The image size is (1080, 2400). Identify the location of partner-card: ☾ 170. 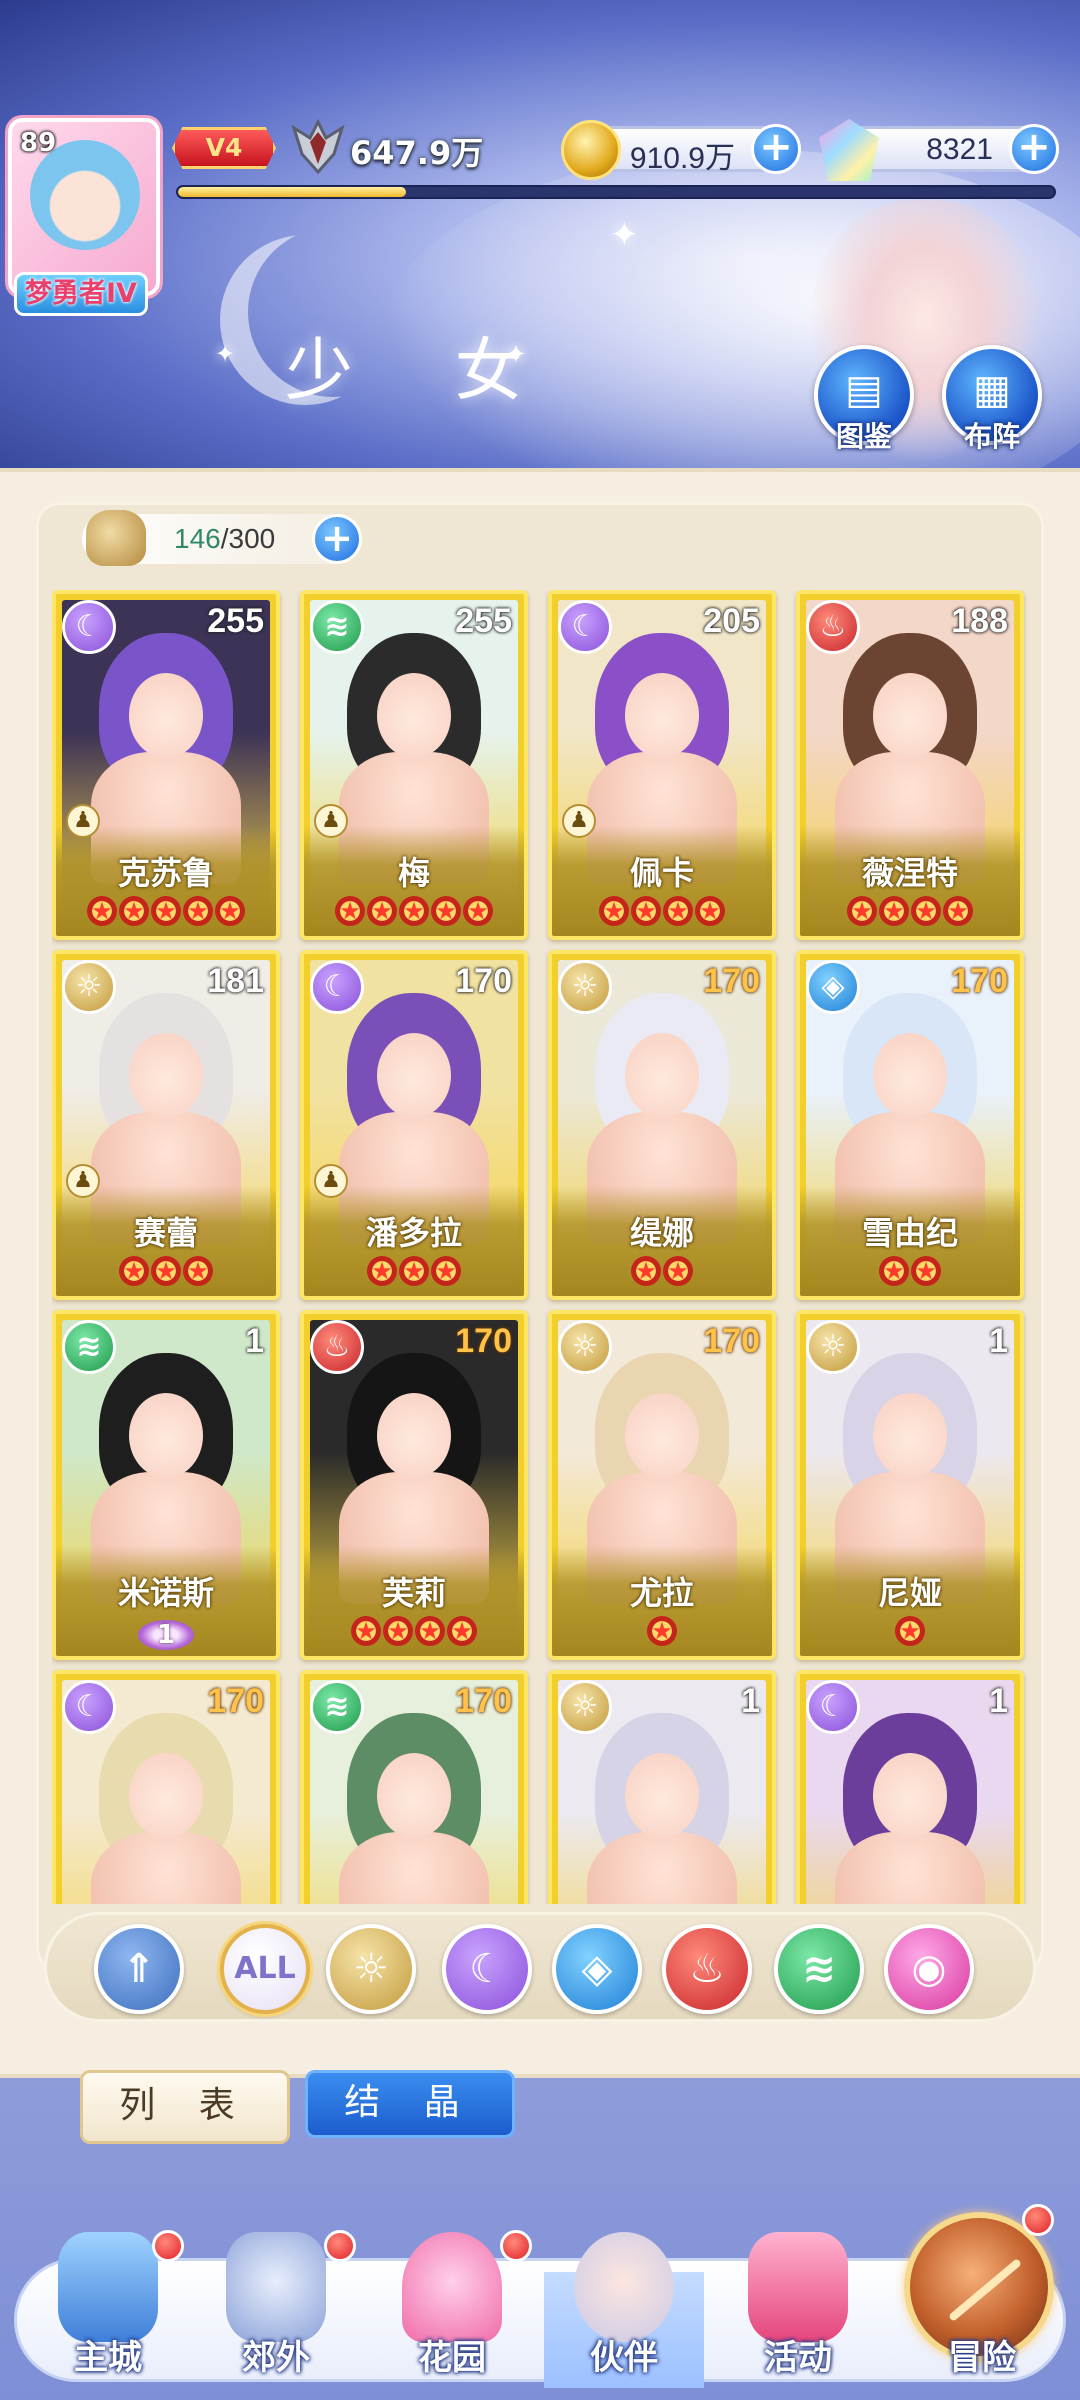
(166, 1787).